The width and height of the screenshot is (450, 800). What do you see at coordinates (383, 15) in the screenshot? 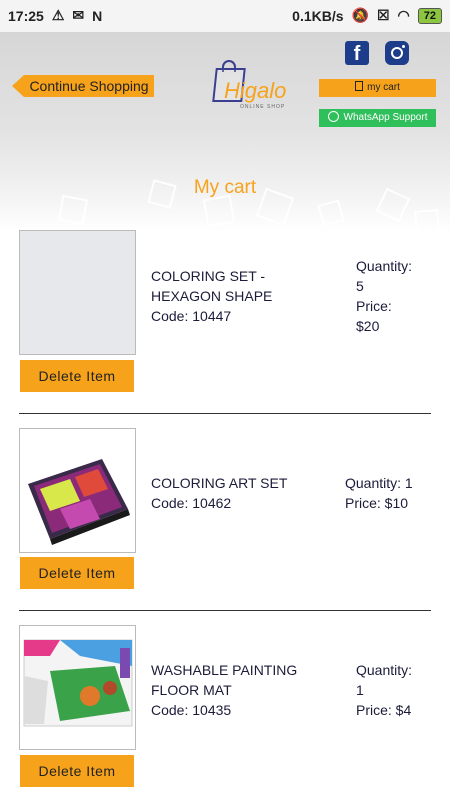
I see `sim-icon: ☒` at bounding box center [383, 15].